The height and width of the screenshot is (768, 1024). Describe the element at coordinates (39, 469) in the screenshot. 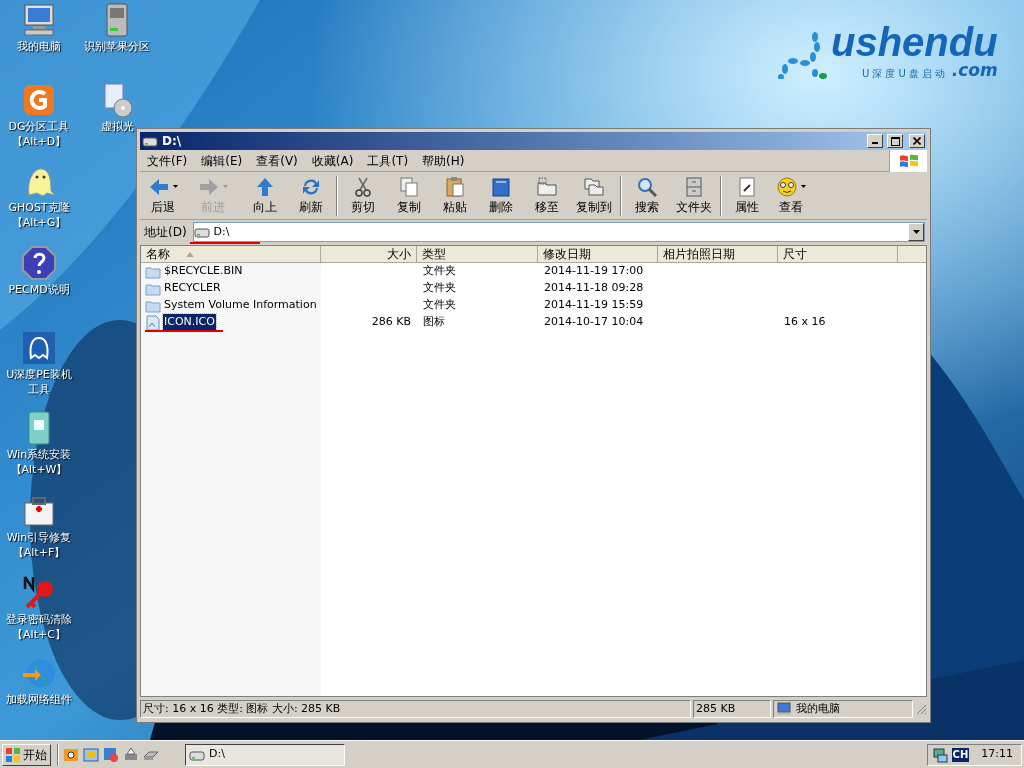

I see `desktop-icon-label: 【Alt+W】` at that location.